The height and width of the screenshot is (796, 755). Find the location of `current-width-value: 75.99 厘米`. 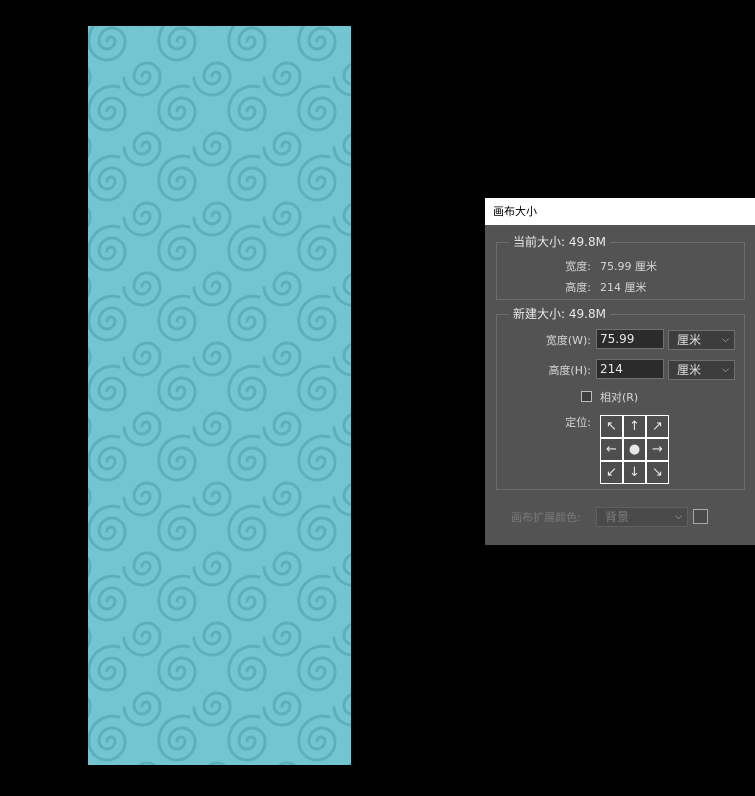

current-width-value: 75.99 厘米 is located at coordinates (628, 266).